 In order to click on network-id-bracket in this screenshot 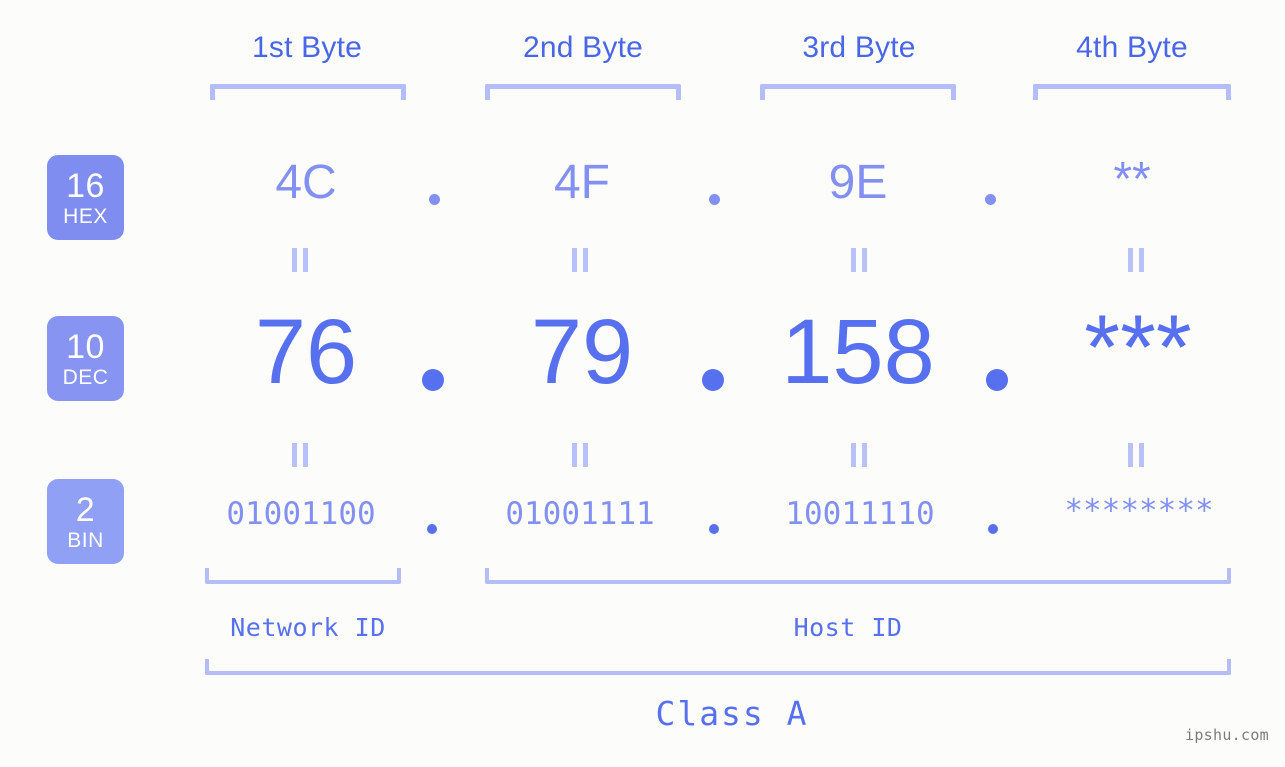, I will do `click(303, 576)`.